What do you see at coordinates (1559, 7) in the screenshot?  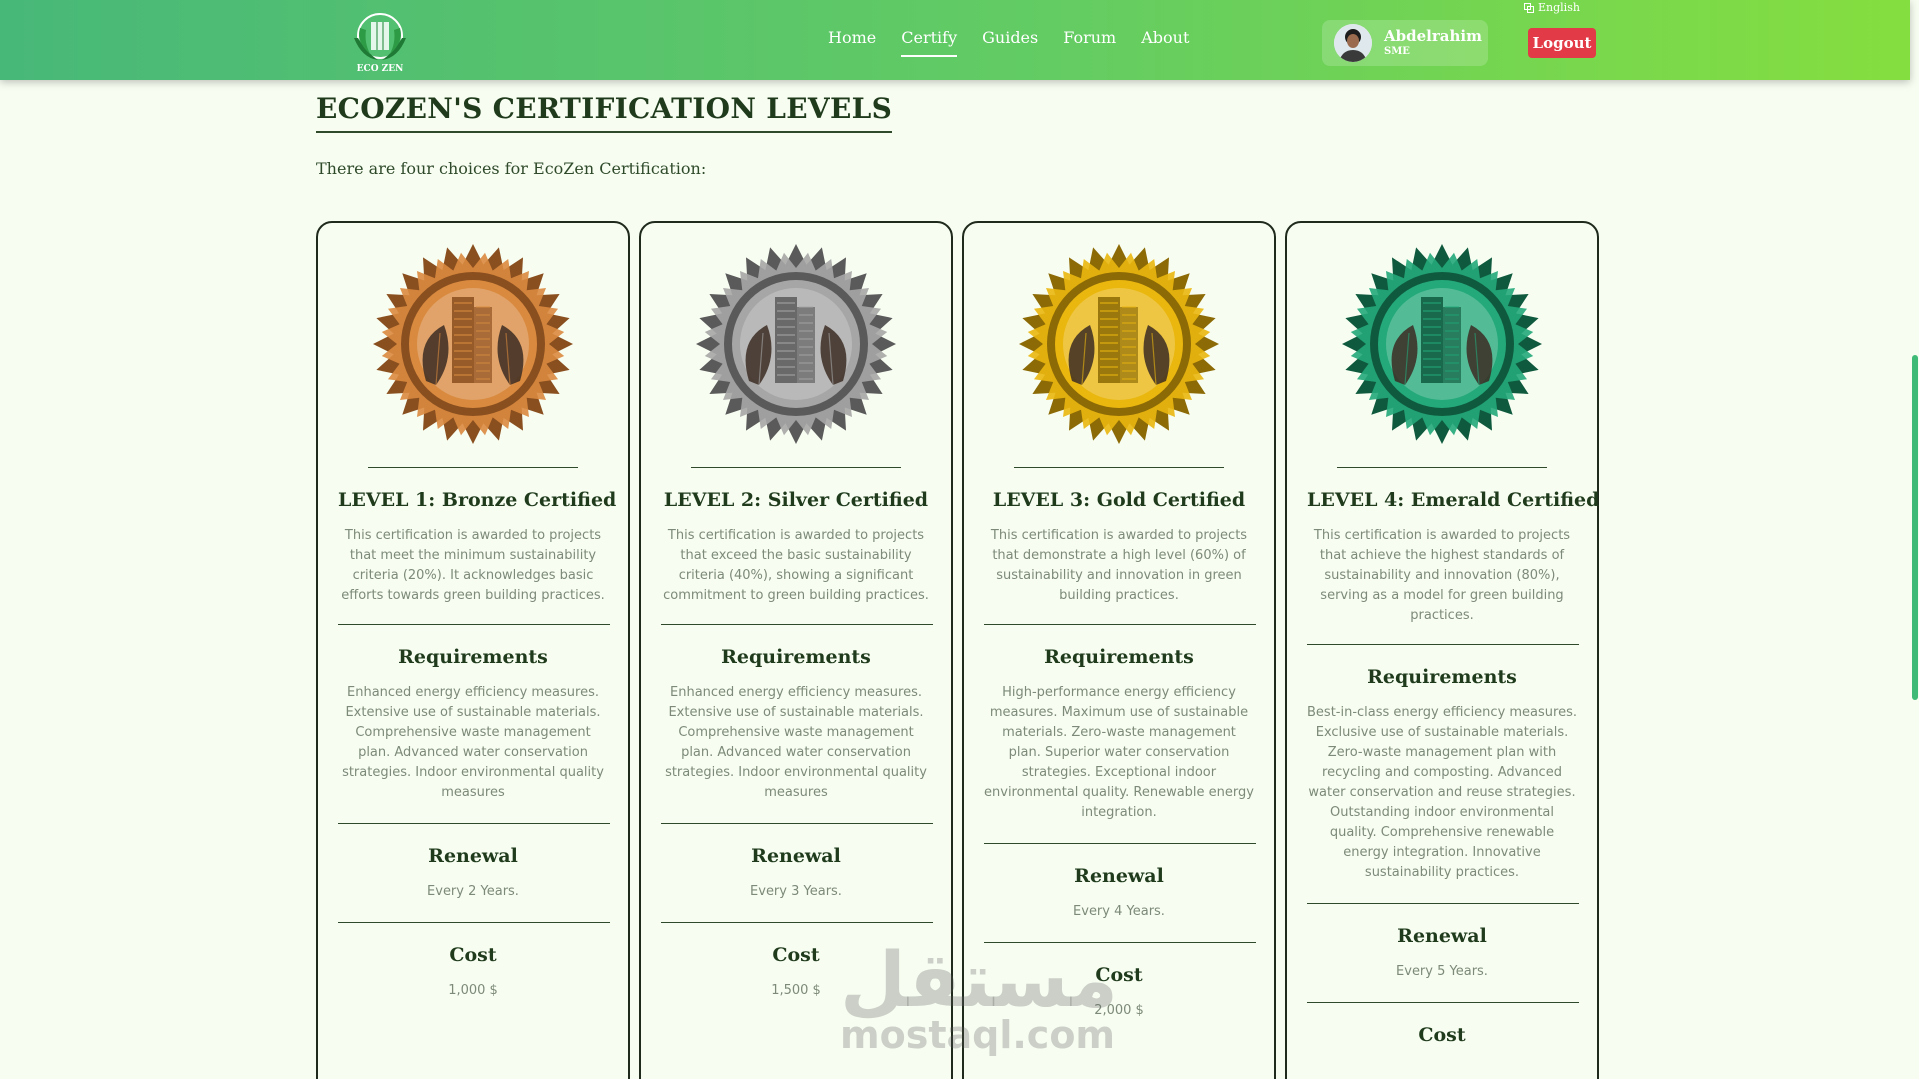 I see `language-label: English` at bounding box center [1559, 7].